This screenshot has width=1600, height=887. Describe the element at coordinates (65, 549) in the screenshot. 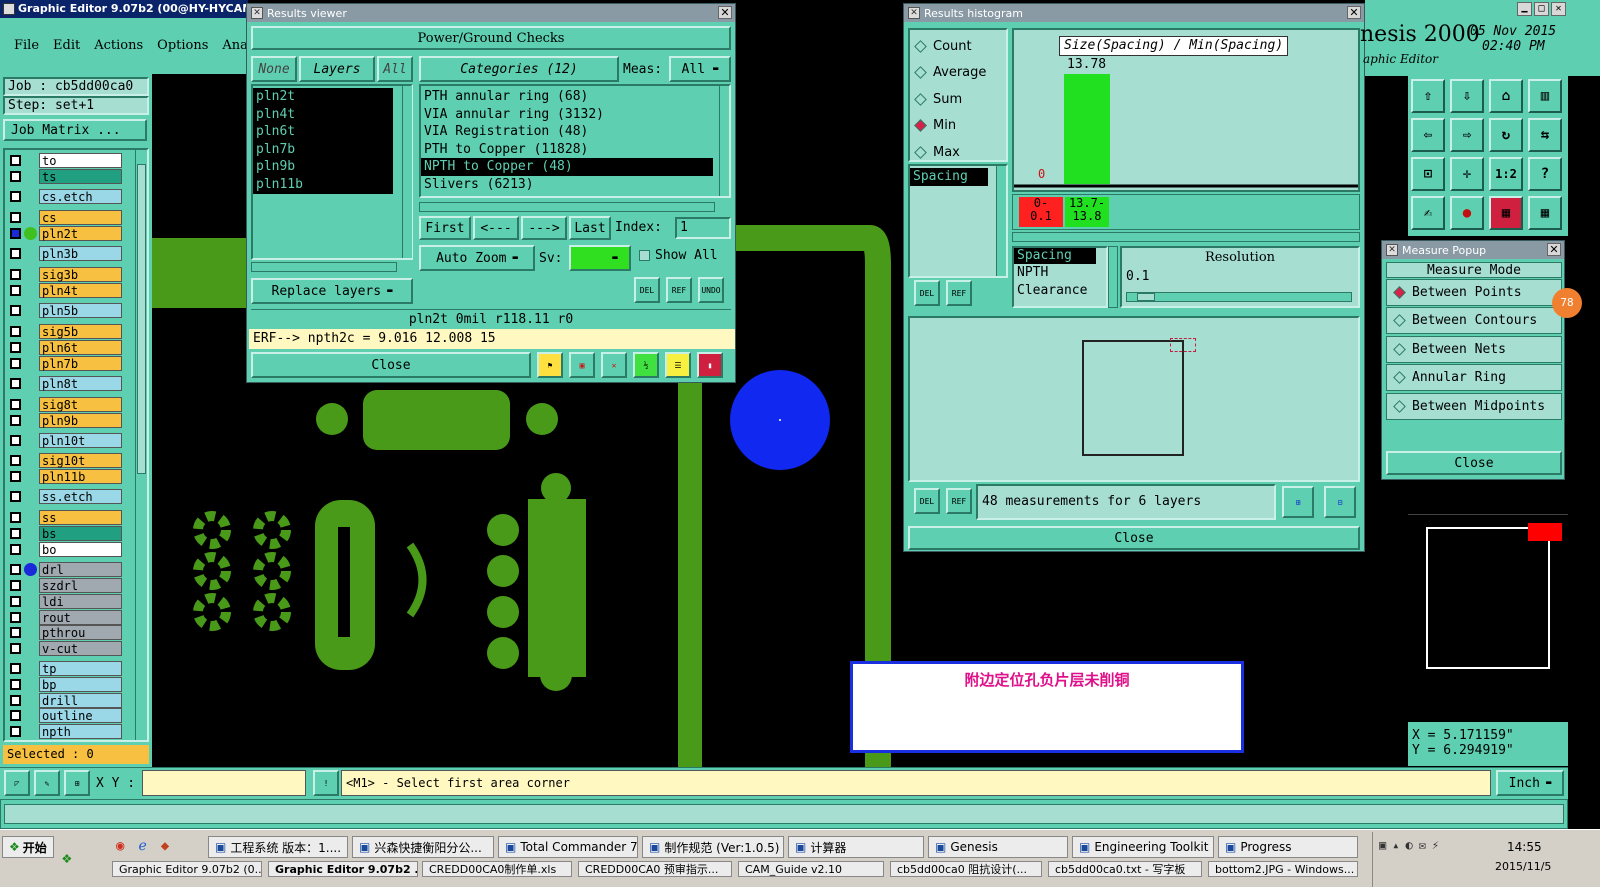

I see `layer-row: bo` at that location.